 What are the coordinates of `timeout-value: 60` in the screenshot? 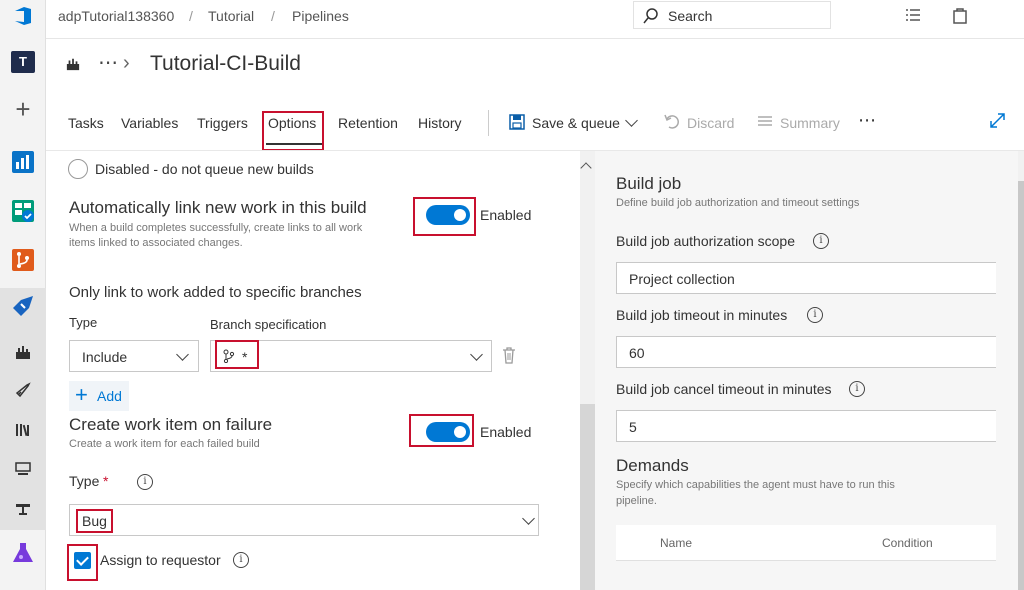 It's located at (637, 353).